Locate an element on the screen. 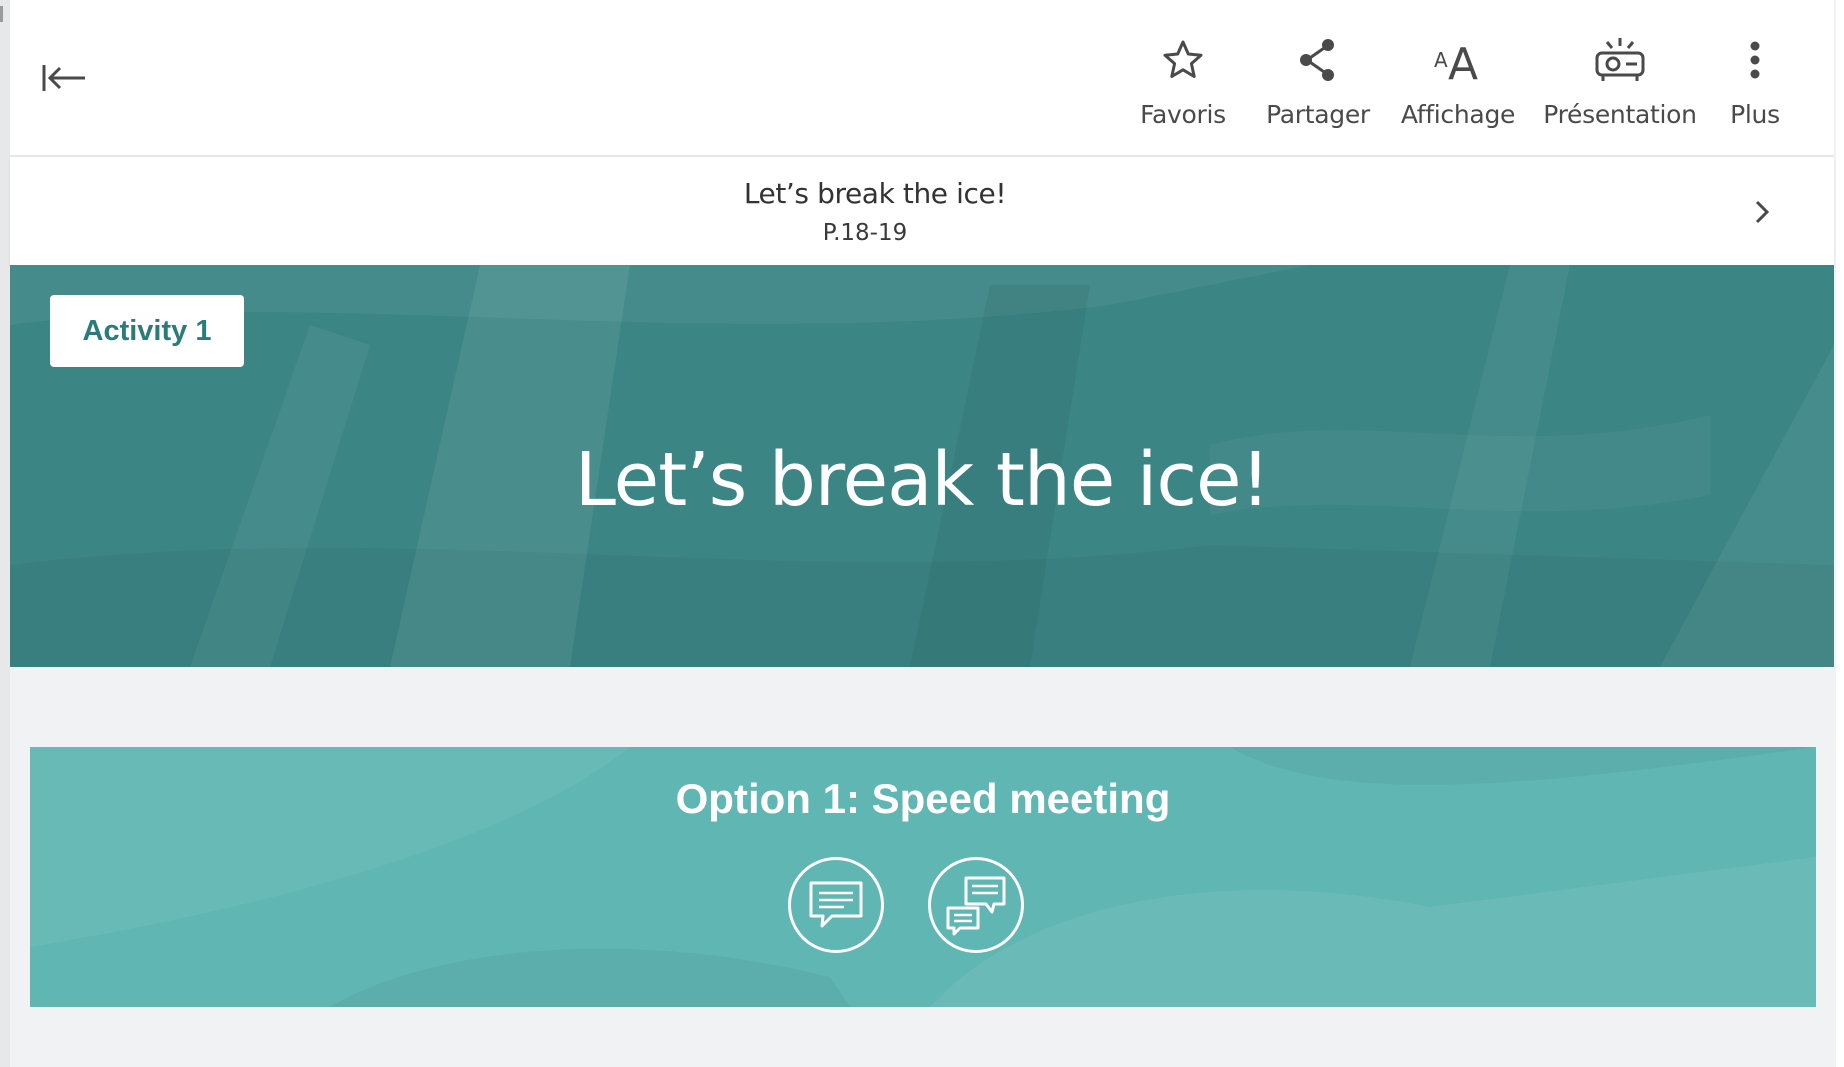 Image resolution: width=1844 pixels, height=1067 pixels. hero-title: Let’s break the ice! is located at coordinates (922, 480).